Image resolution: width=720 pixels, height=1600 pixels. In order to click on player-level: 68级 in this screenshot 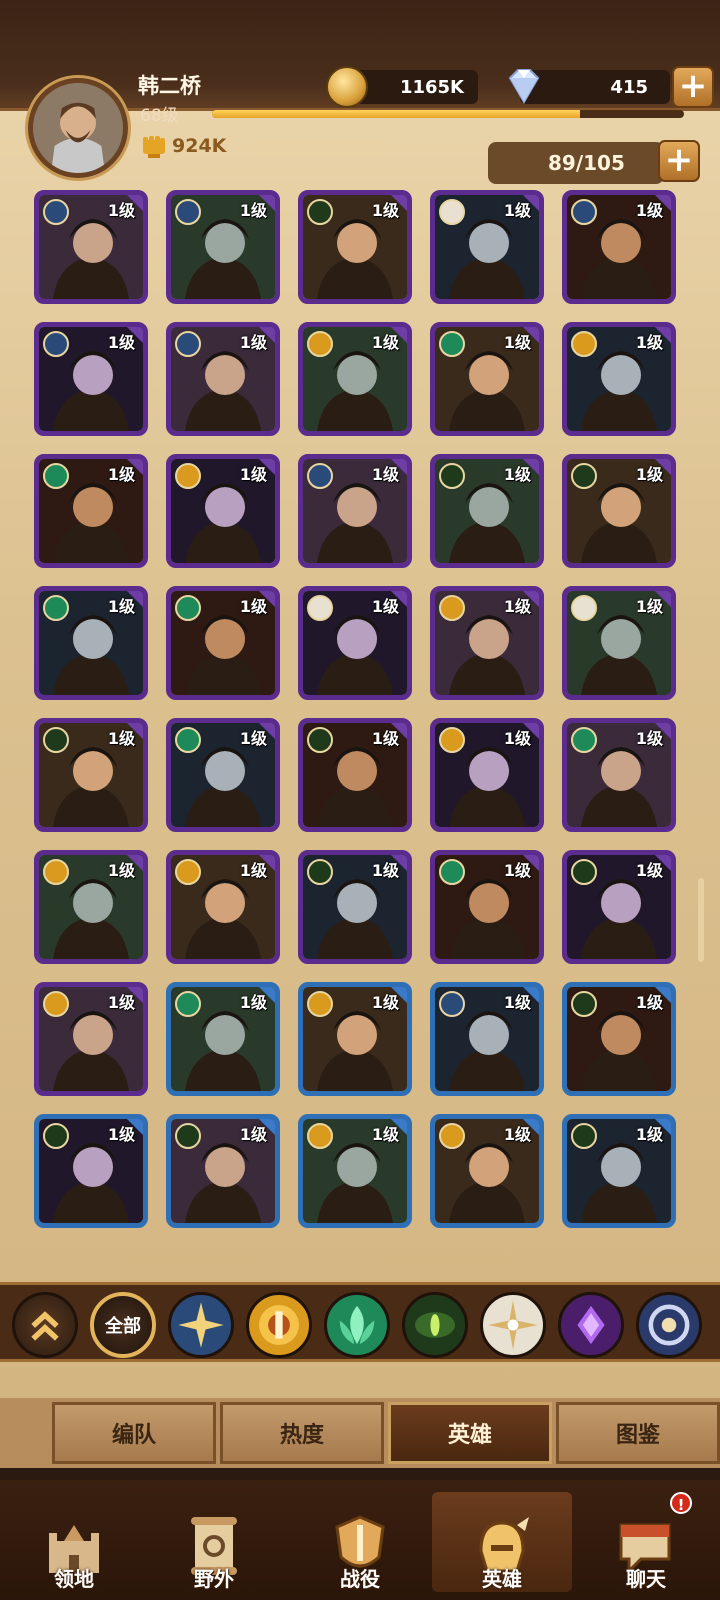, I will do `click(159, 116)`.